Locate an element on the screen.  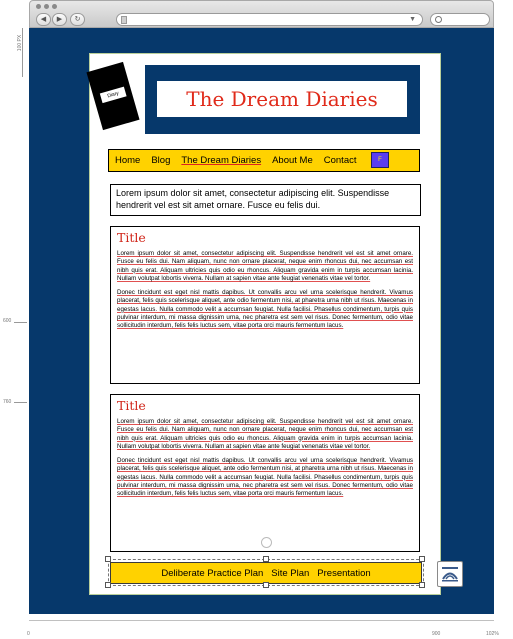
width-dimension-line is located at coordinates (261, 620).